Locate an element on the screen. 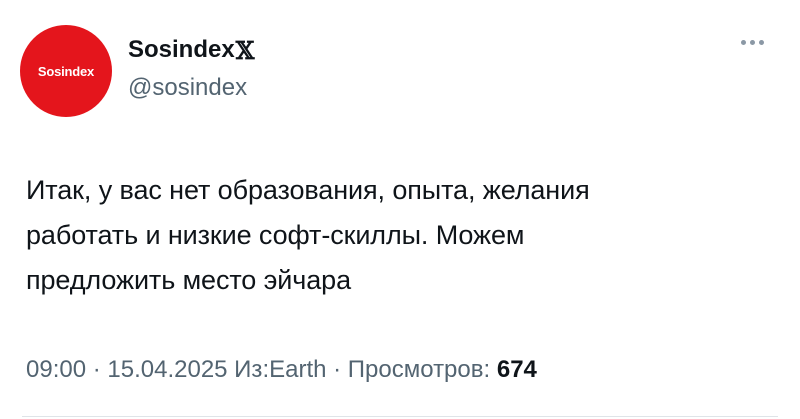  tweet-time: 09:00 is located at coordinates (56, 369).